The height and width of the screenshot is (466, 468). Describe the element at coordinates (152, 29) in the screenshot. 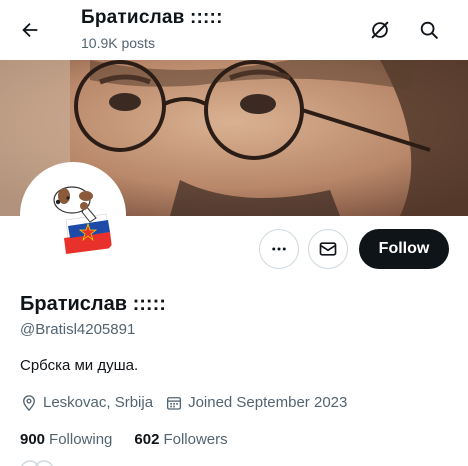

I see `header-title-block: Братислав ::::: 10.9K posts` at that location.